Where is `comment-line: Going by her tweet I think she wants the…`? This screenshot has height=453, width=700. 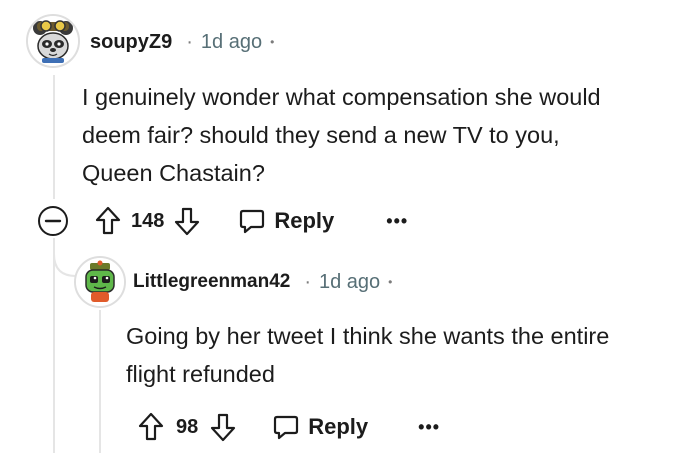
comment-line: Going by her tweet I think she wants the… is located at coordinates (368, 336).